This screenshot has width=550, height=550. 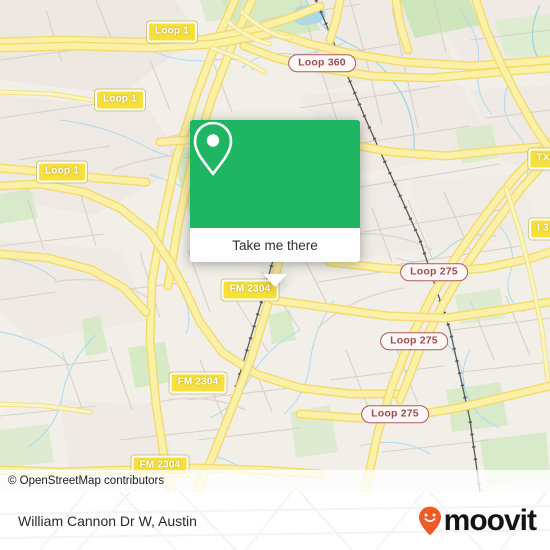 I want to click on road-shield-loop-1-north: Loop 1, so click(x=172, y=32).